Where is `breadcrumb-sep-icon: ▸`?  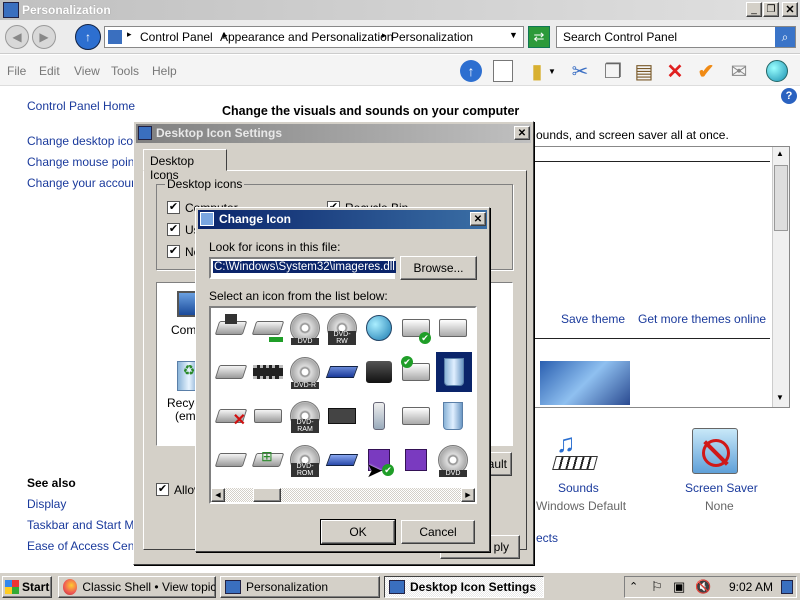 breadcrumb-sep-icon: ▸ is located at coordinates (384, 35).